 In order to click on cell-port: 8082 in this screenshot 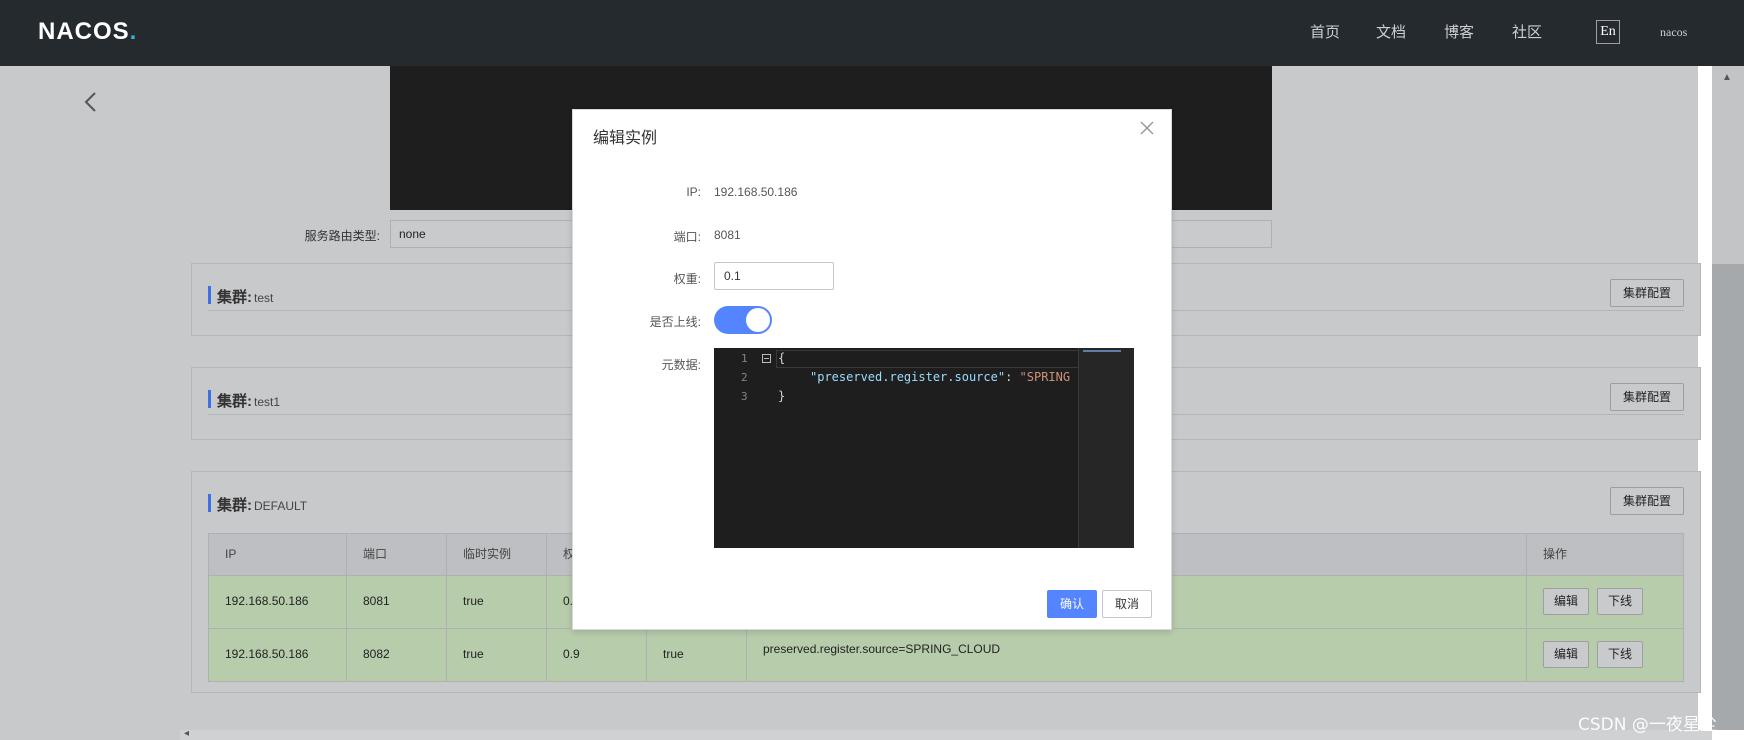, I will do `click(397, 655)`.